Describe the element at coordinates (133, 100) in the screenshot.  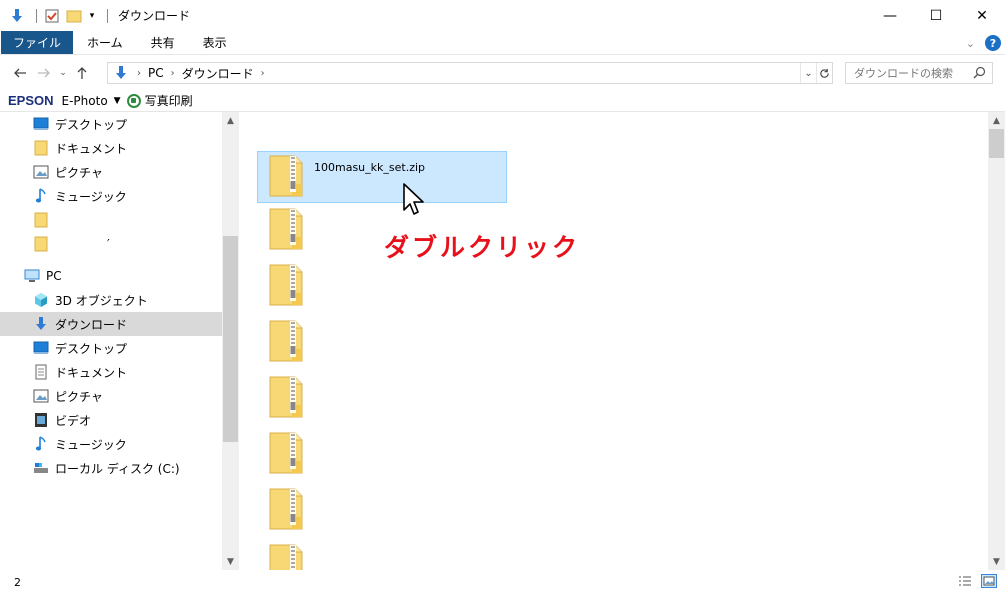
I see `print-icon` at that location.